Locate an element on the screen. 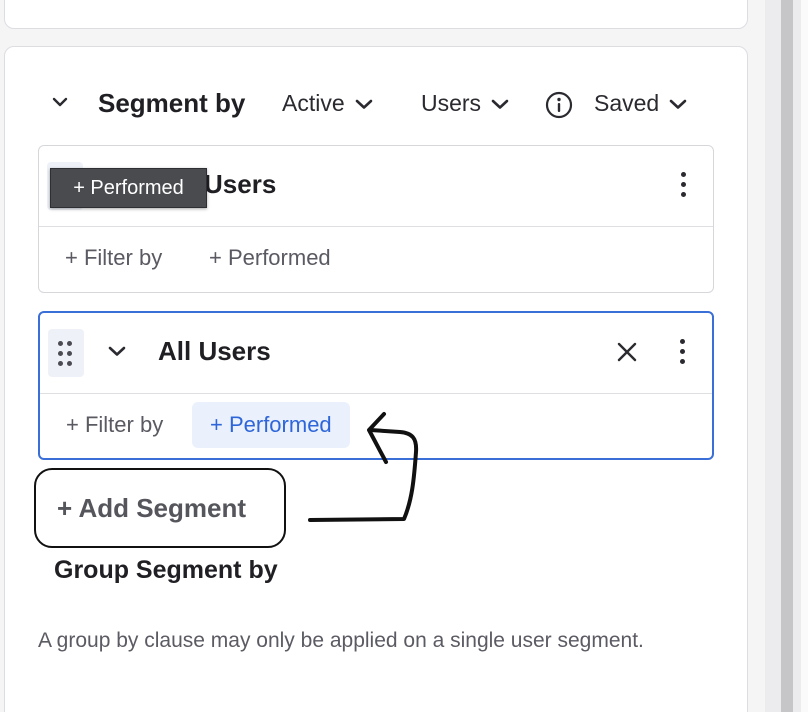  saved-dropdown: Saved is located at coordinates (640, 103).